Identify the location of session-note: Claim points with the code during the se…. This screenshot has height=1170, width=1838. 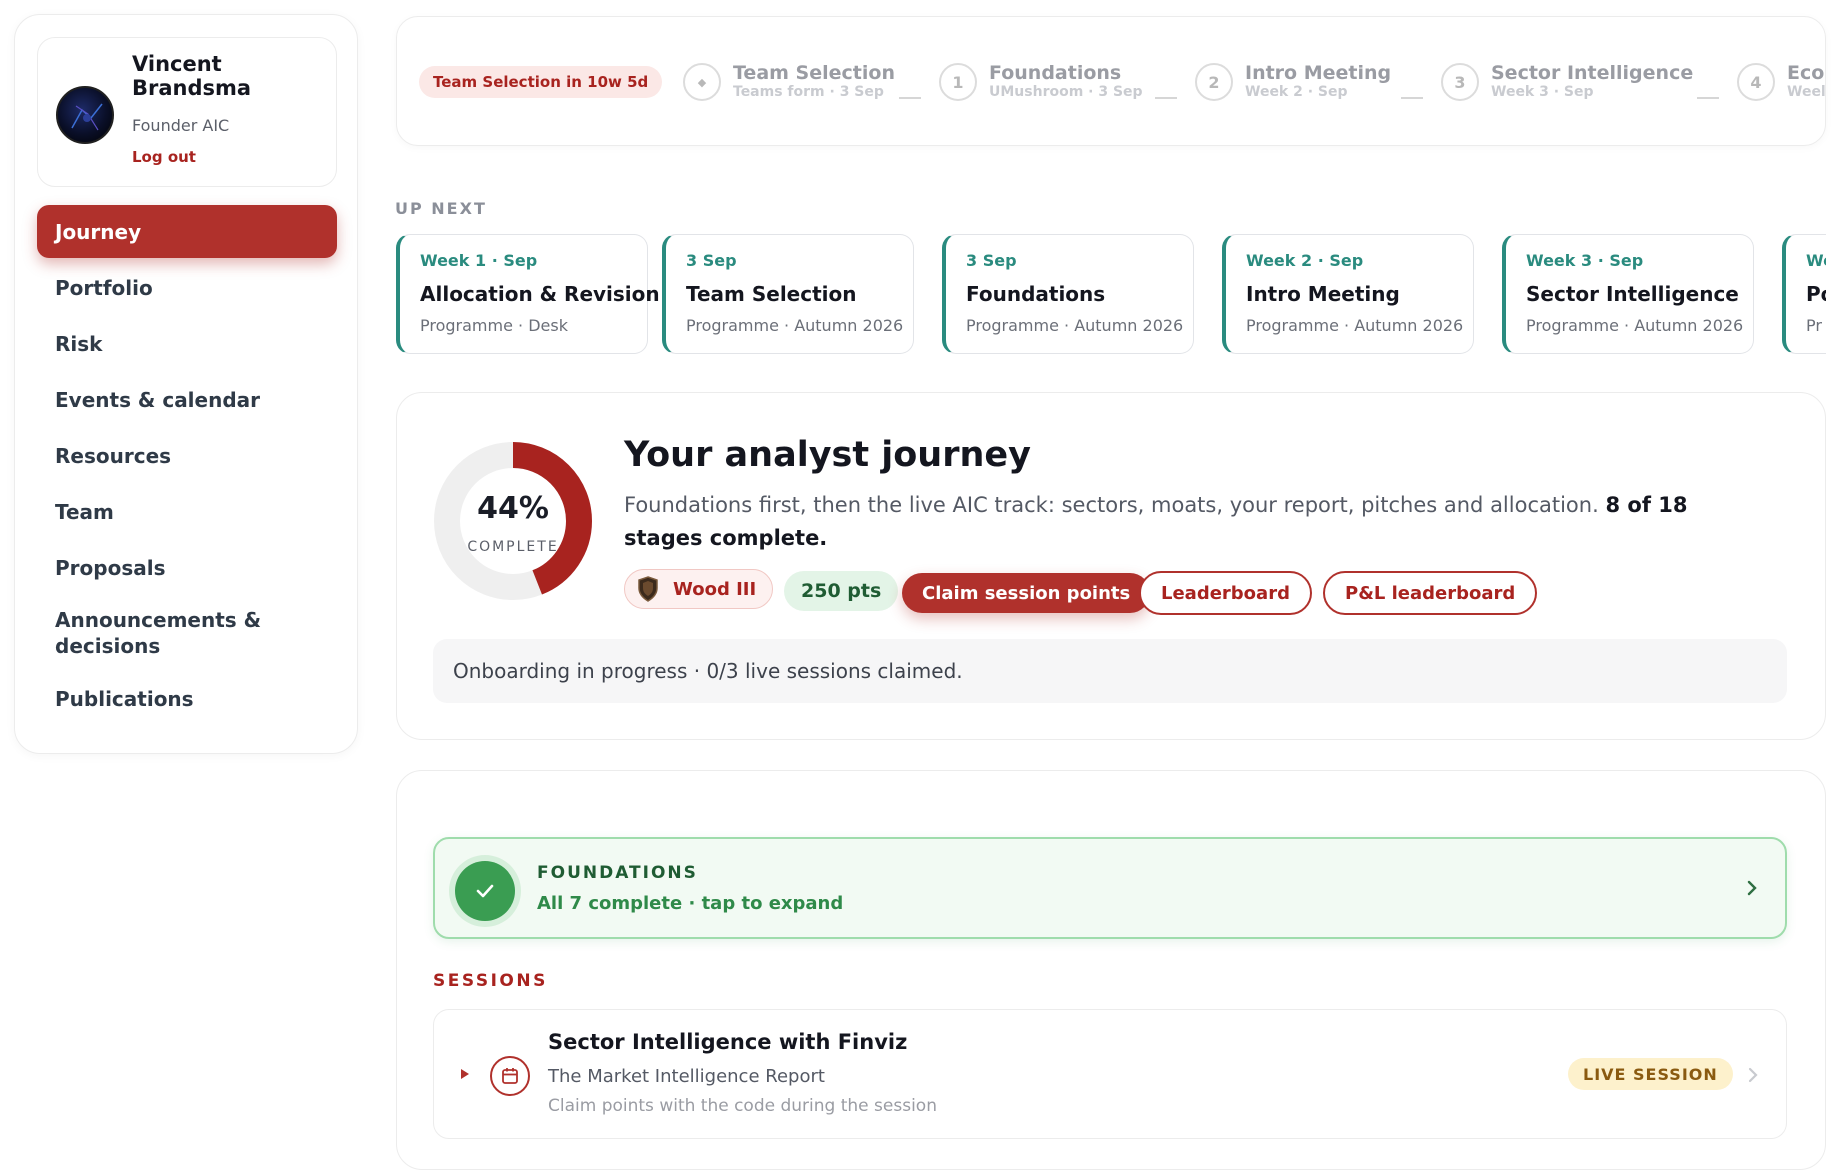
(742, 1106).